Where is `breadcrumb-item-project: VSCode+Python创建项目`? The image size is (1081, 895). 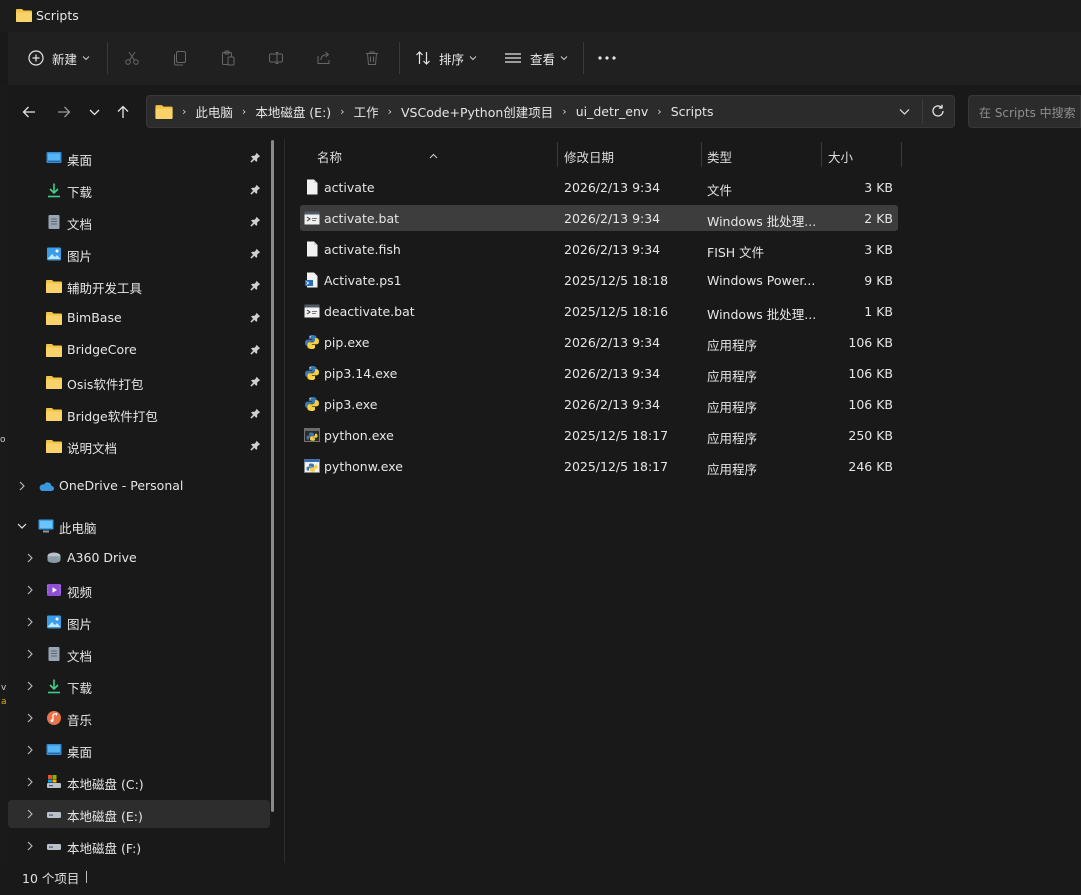
breadcrumb-item-project: VSCode+Python创建项目 is located at coordinates (477, 111).